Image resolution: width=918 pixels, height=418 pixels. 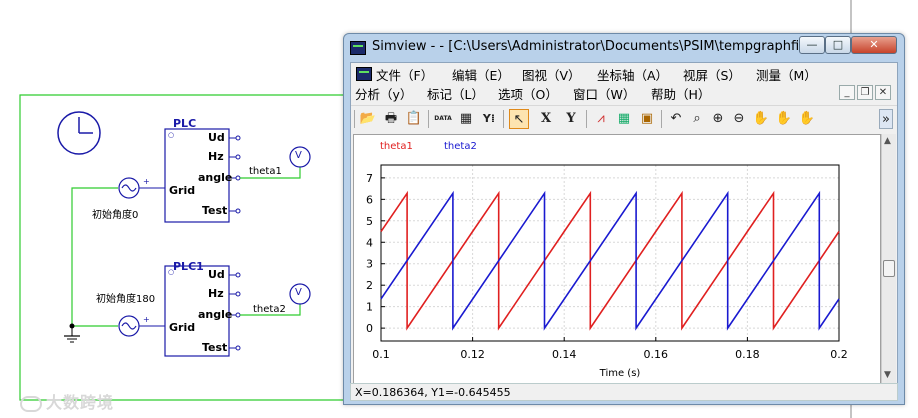 I want to click on print-icon: 🖶, so click(x=391, y=119).